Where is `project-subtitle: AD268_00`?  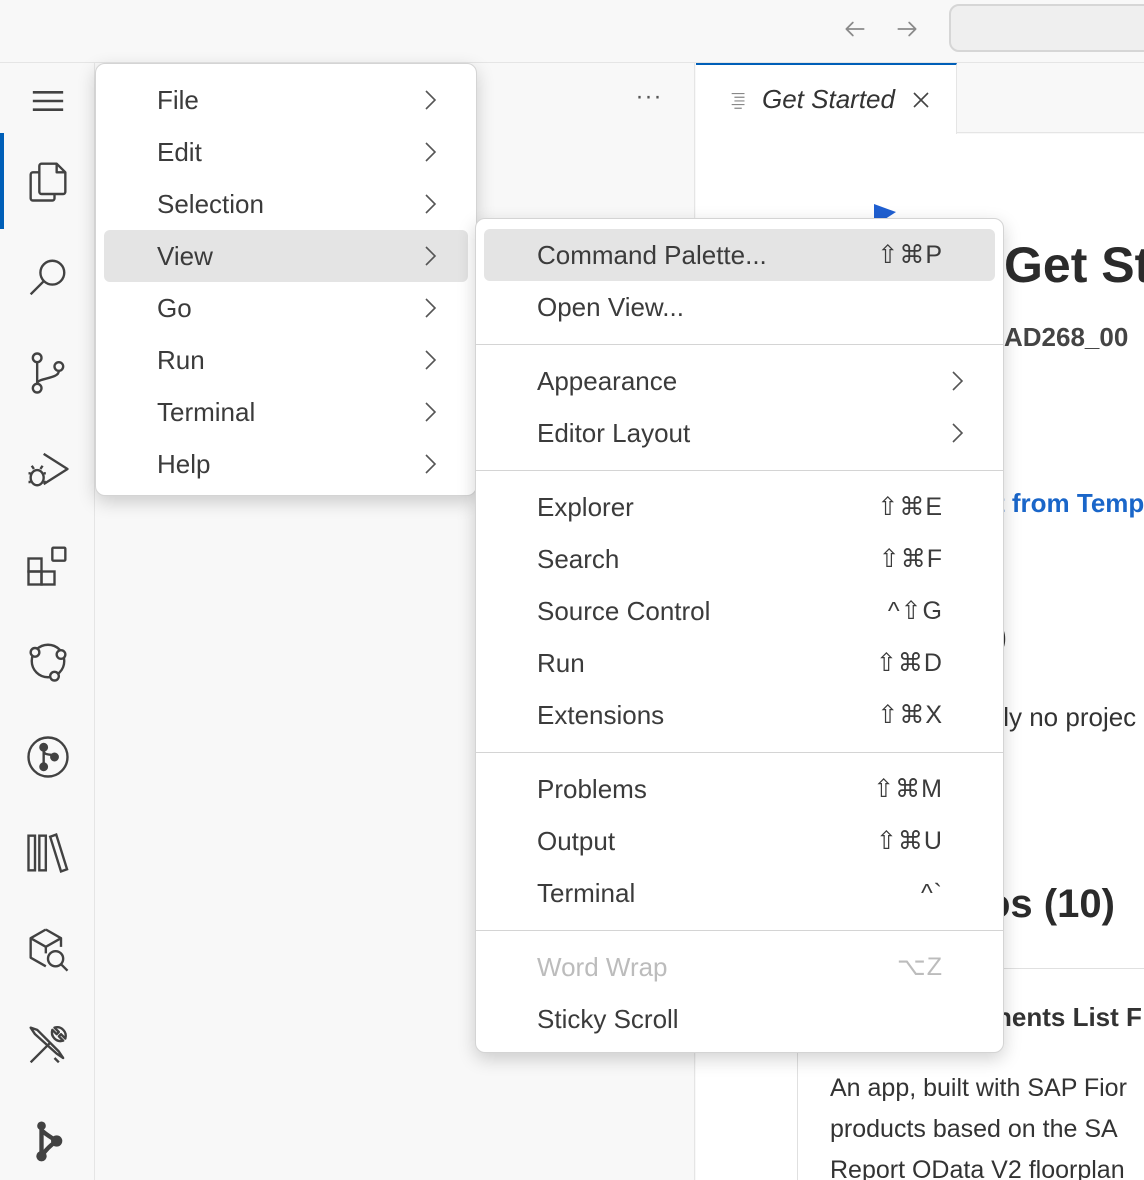
project-subtitle: AD268_00 is located at coordinates (1066, 337).